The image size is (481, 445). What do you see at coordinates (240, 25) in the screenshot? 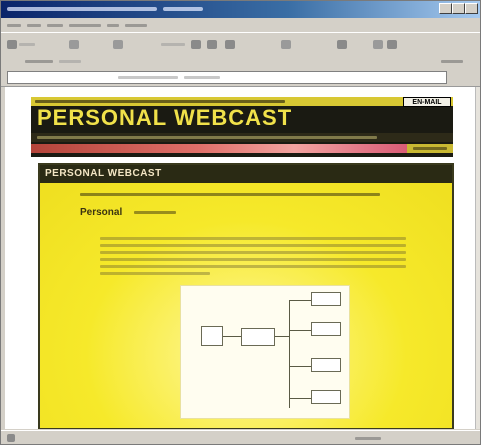
I see `menu-bar` at bounding box center [240, 25].